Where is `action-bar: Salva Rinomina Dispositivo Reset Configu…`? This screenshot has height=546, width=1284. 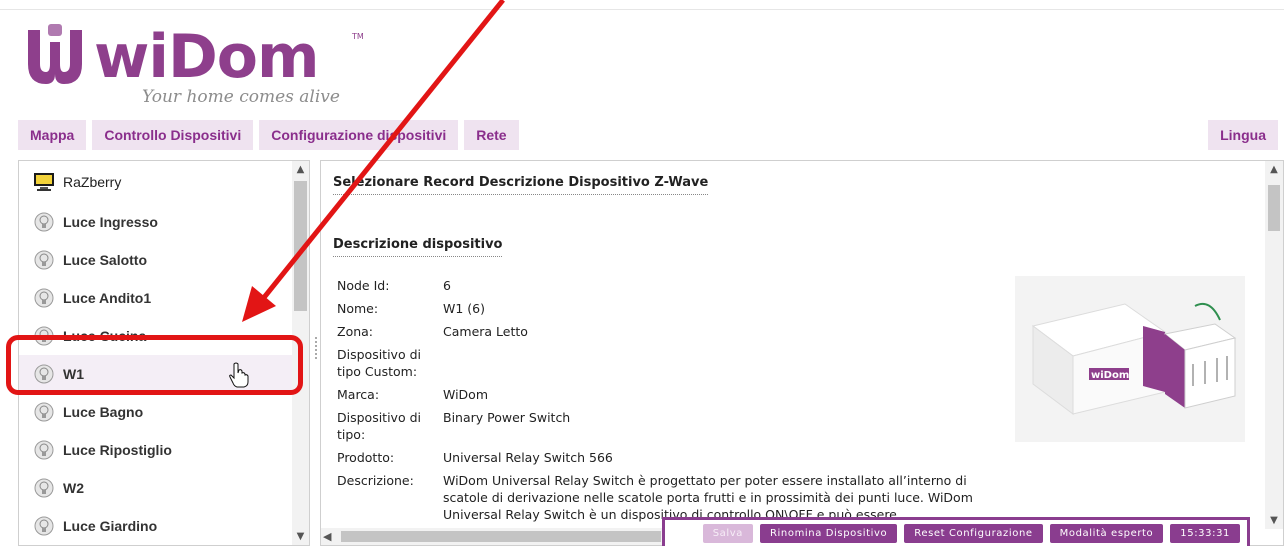 action-bar: Salva Rinomina Dispositivo Reset Configu… is located at coordinates (956, 531).